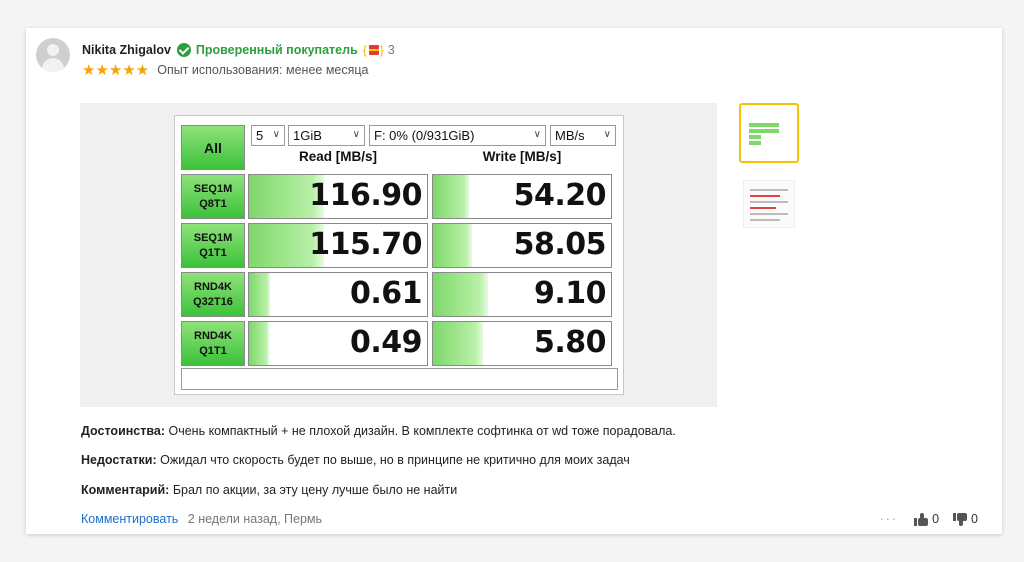 This screenshot has width=1024, height=562. What do you see at coordinates (974, 519) in the screenshot?
I see `dislike-count: 0` at bounding box center [974, 519].